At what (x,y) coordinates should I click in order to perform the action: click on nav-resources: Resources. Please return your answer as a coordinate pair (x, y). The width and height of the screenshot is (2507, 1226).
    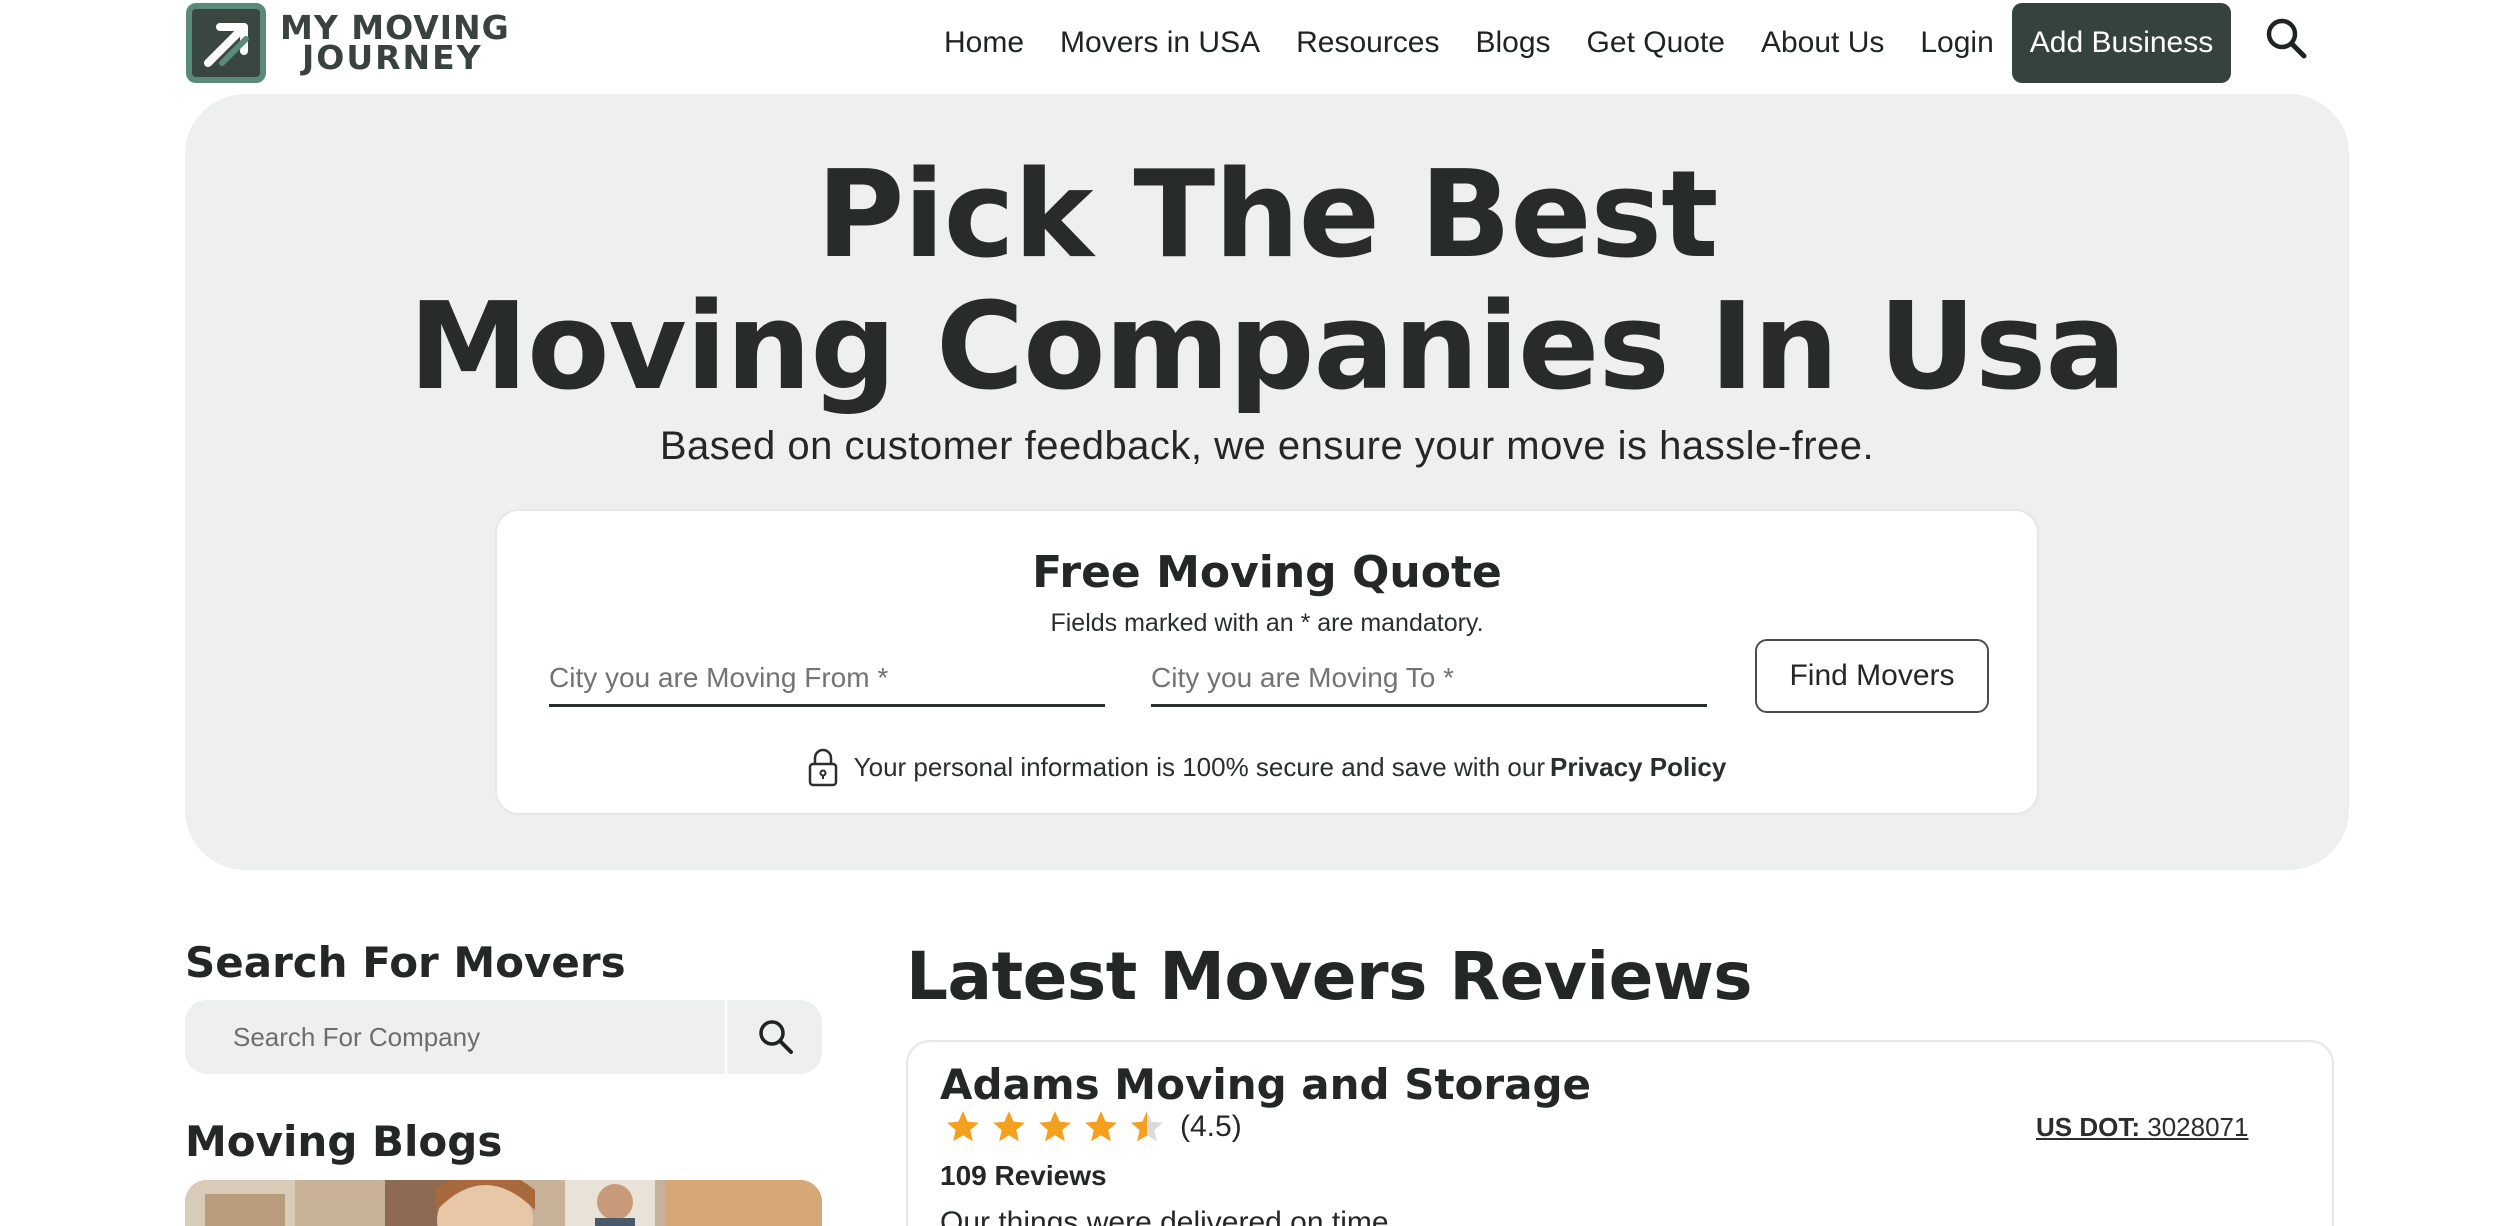
    Looking at the image, I should click on (1367, 43).